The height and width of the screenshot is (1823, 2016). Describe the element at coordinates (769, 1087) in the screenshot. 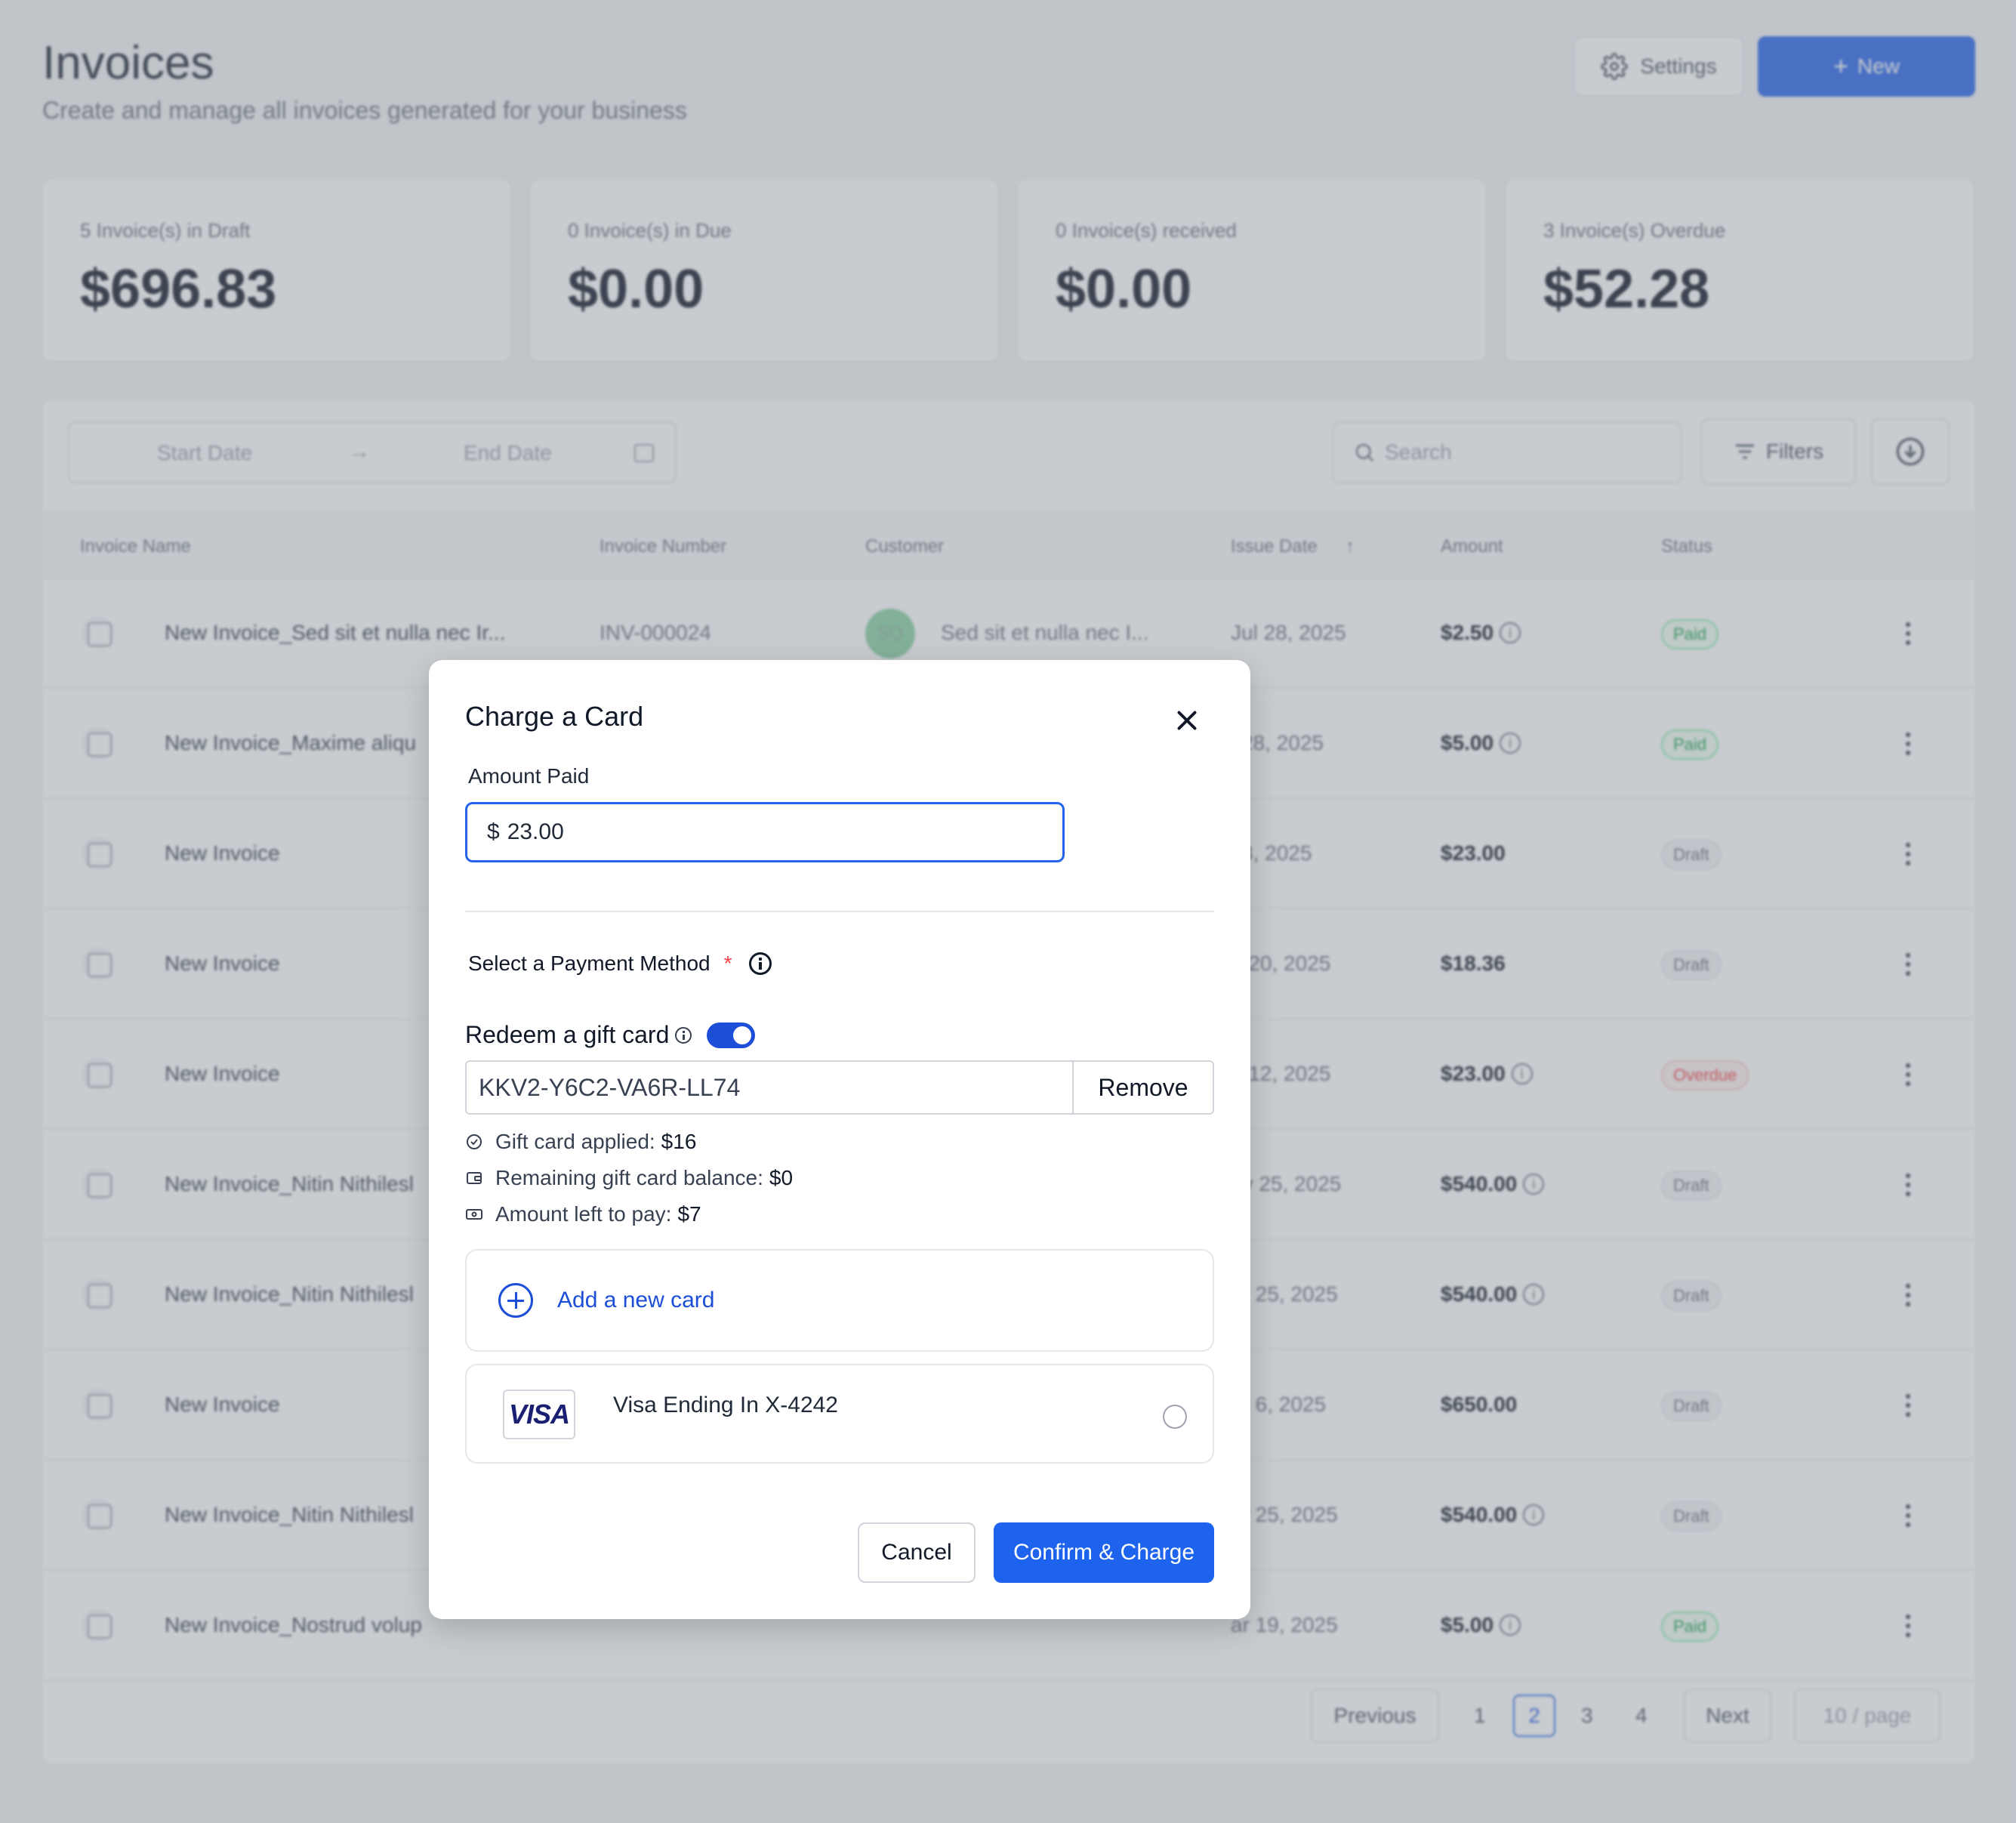

I see `gift-card-code-input` at that location.